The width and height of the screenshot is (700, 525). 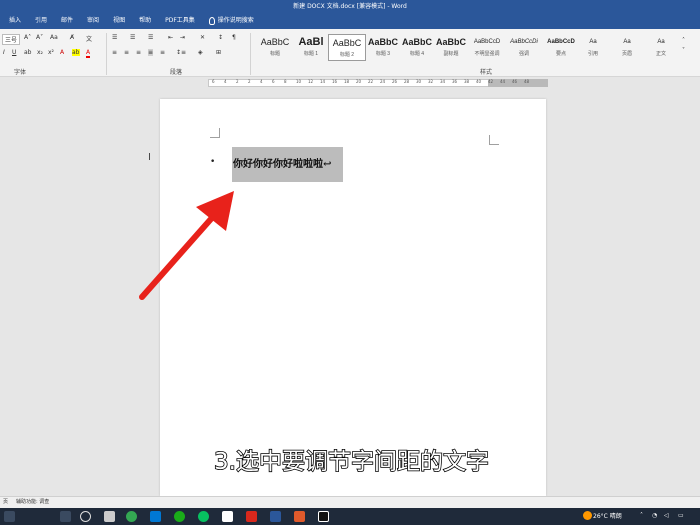 What do you see at coordinates (654, 515) in the screenshot?
I see `network-icon: ◔` at bounding box center [654, 515].